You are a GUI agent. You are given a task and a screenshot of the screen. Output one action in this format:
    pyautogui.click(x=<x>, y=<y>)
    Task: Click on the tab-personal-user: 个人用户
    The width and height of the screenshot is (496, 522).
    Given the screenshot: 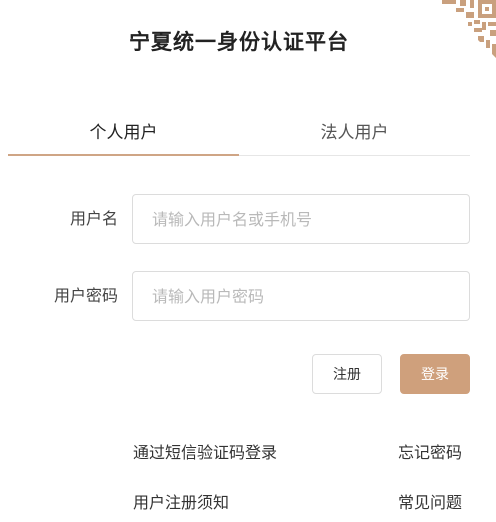 What is the action you would take?
    pyautogui.click(x=123, y=134)
    